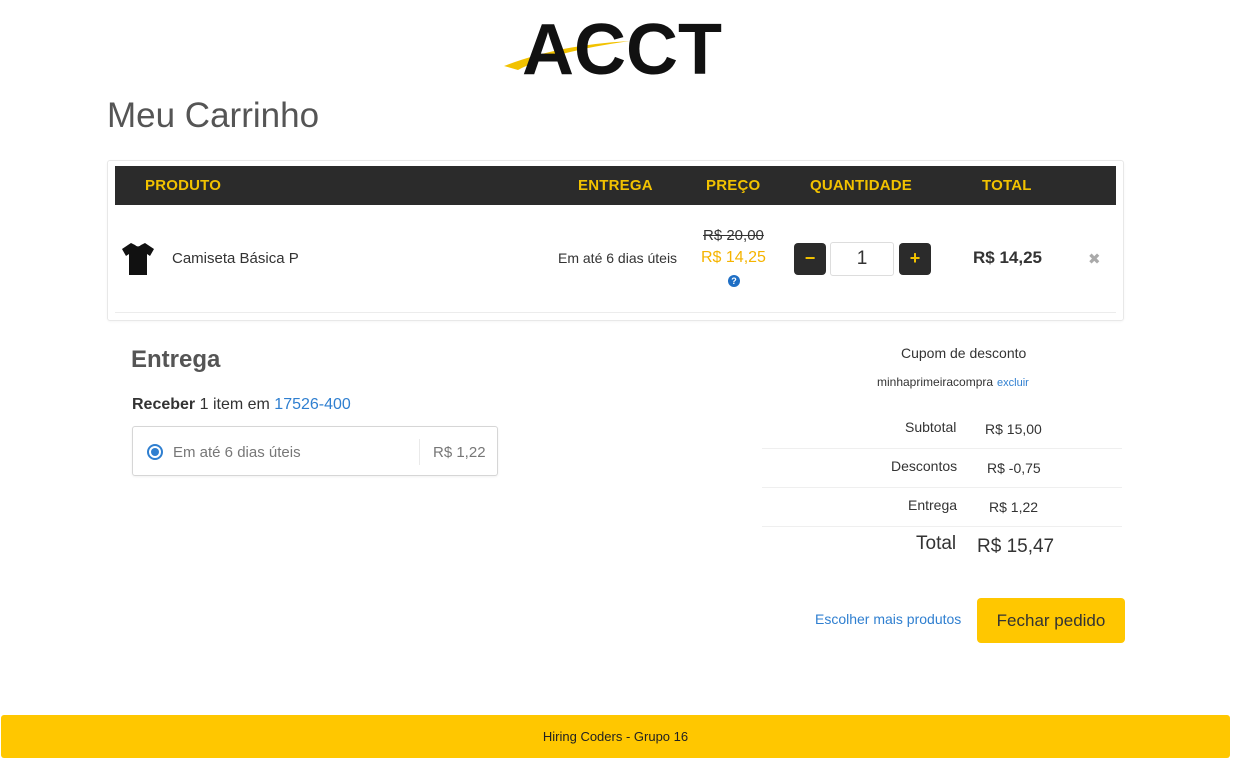  What do you see at coordinates (861, 185) in the screenshot?
I see `header-quantity: QUANTIDADE` at bounding box center [861, 185].